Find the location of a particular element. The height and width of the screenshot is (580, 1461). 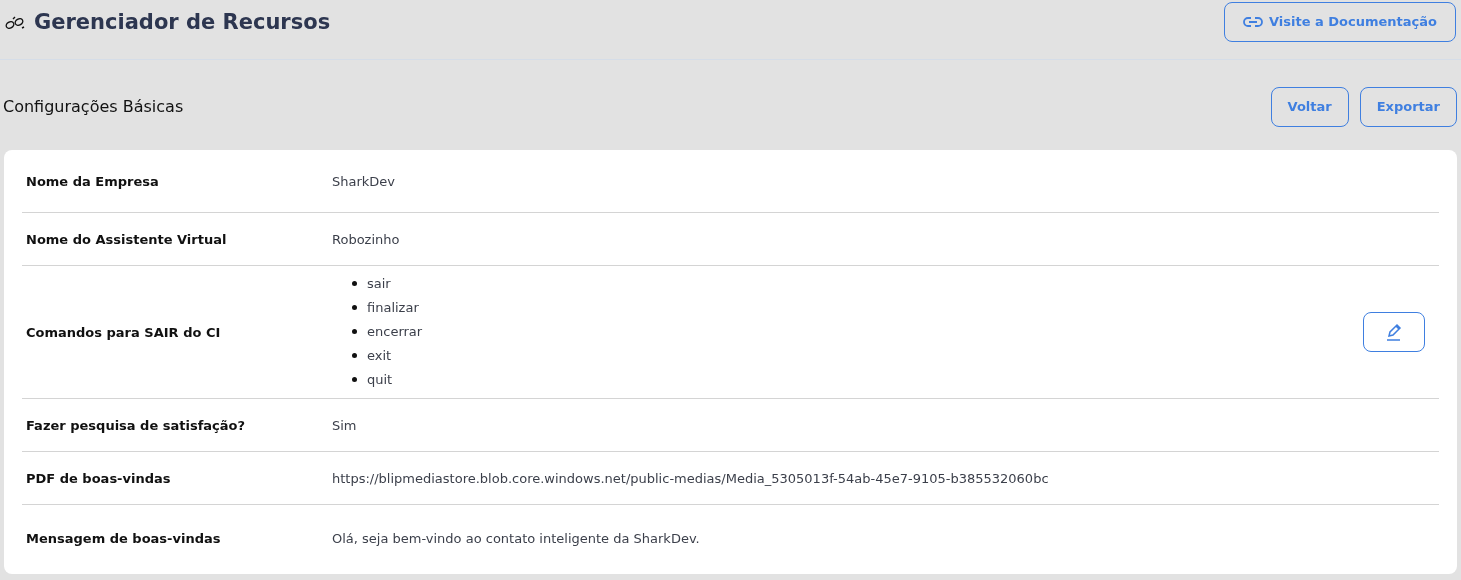

action-button: Voltar is located at coordinates (1309, 106).